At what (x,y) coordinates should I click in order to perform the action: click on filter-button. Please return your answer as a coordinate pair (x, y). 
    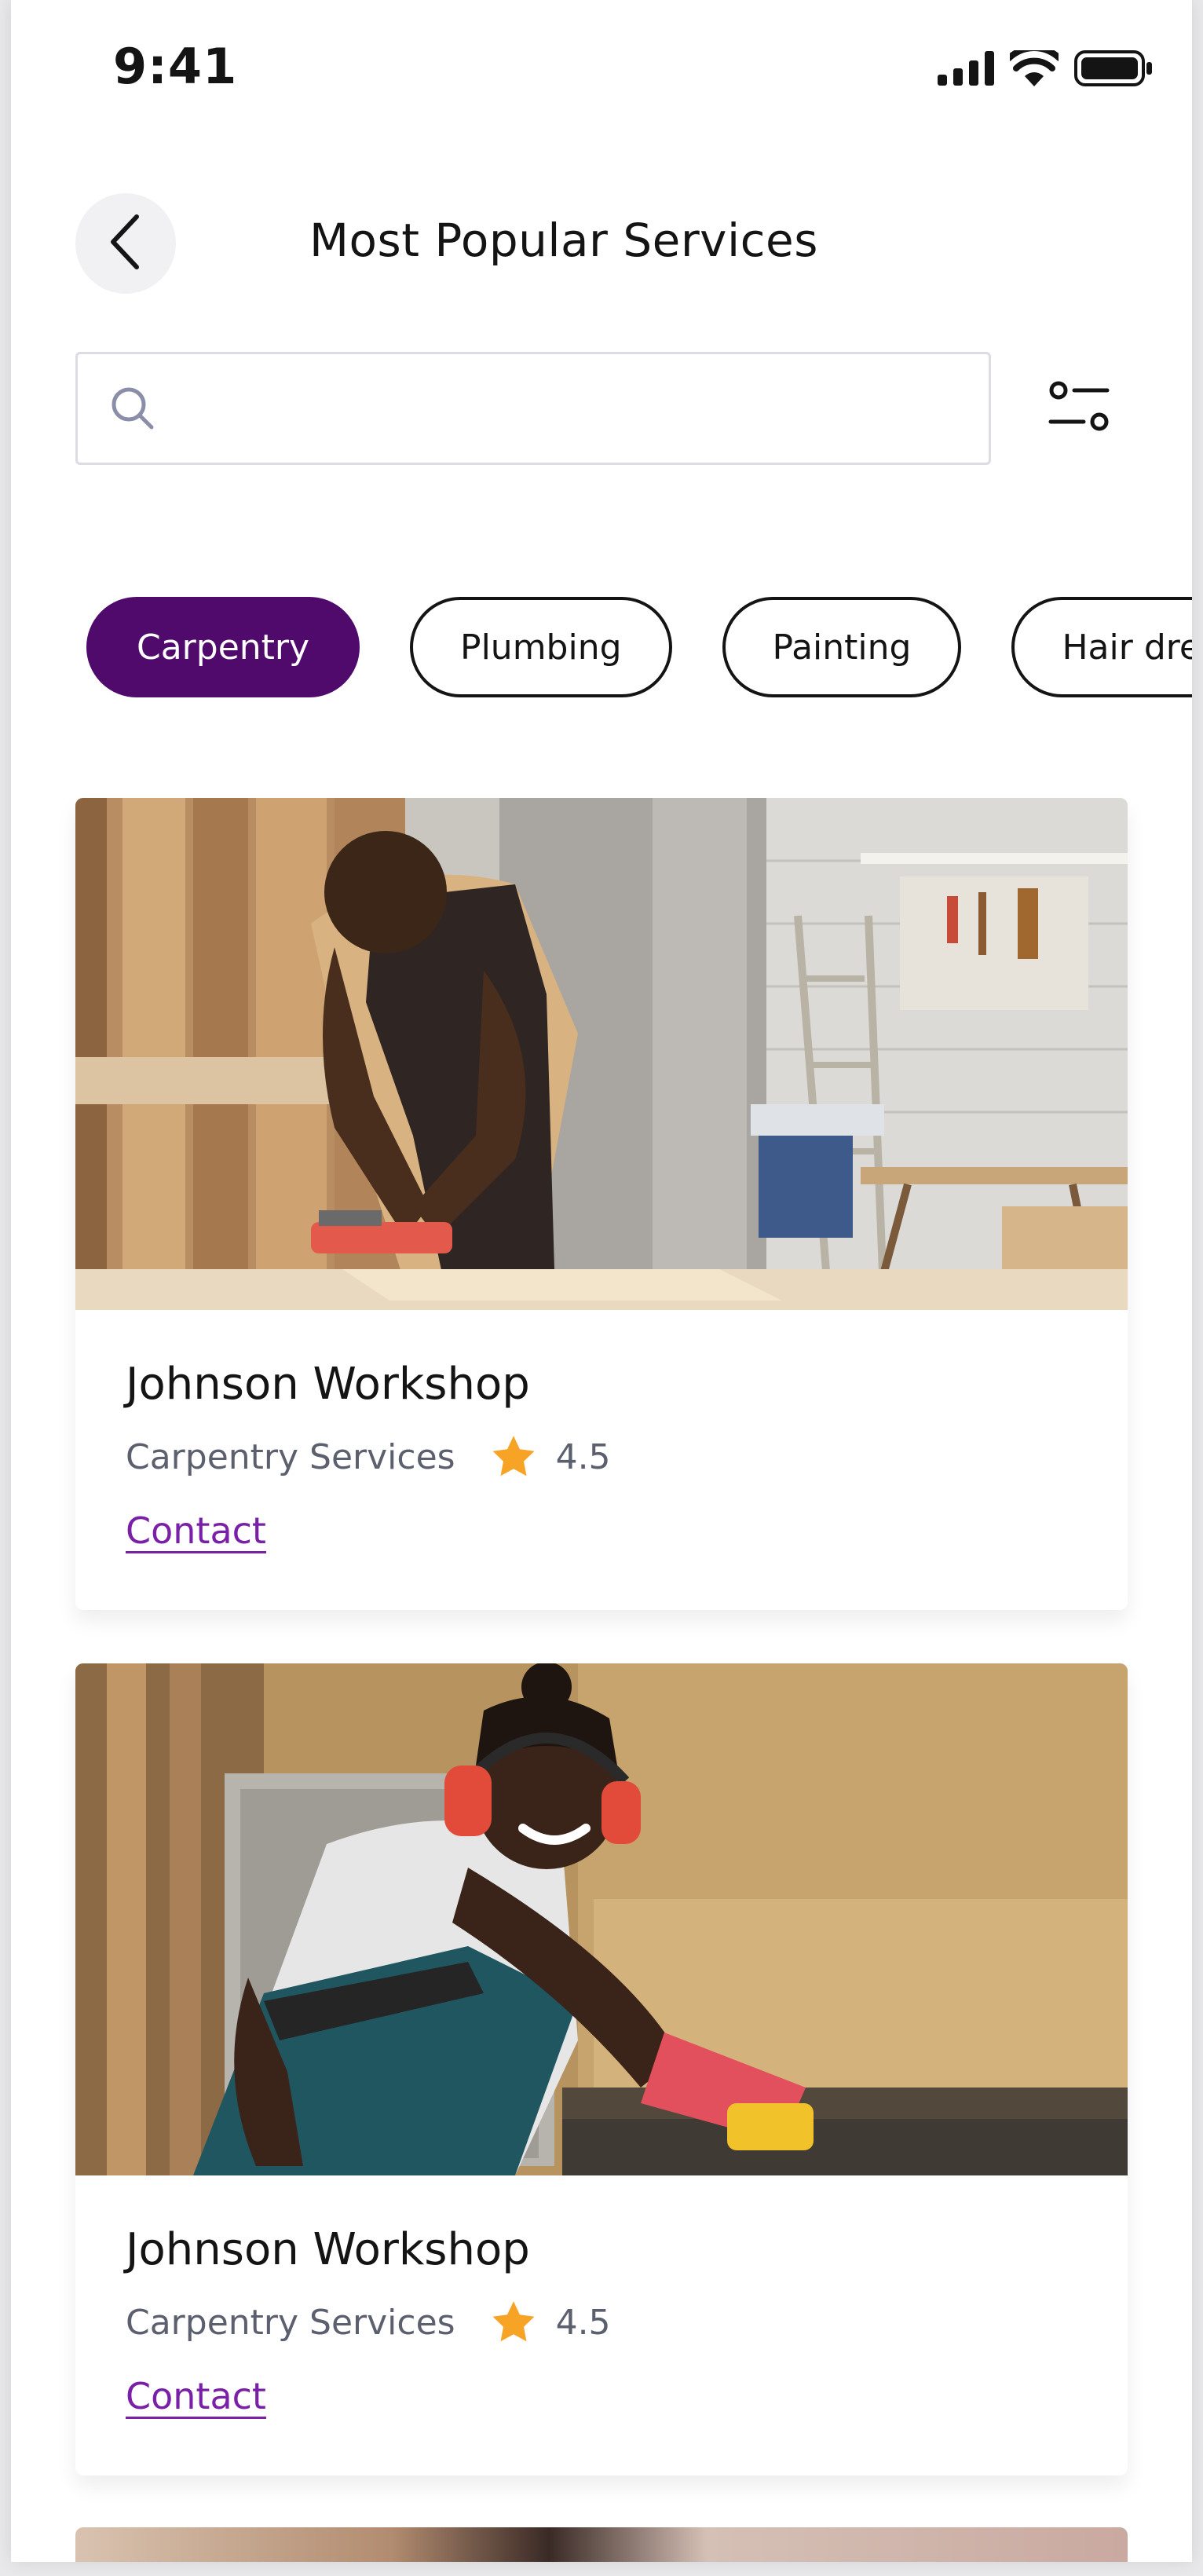
    Looking at the image, I should click on (1079, 410).